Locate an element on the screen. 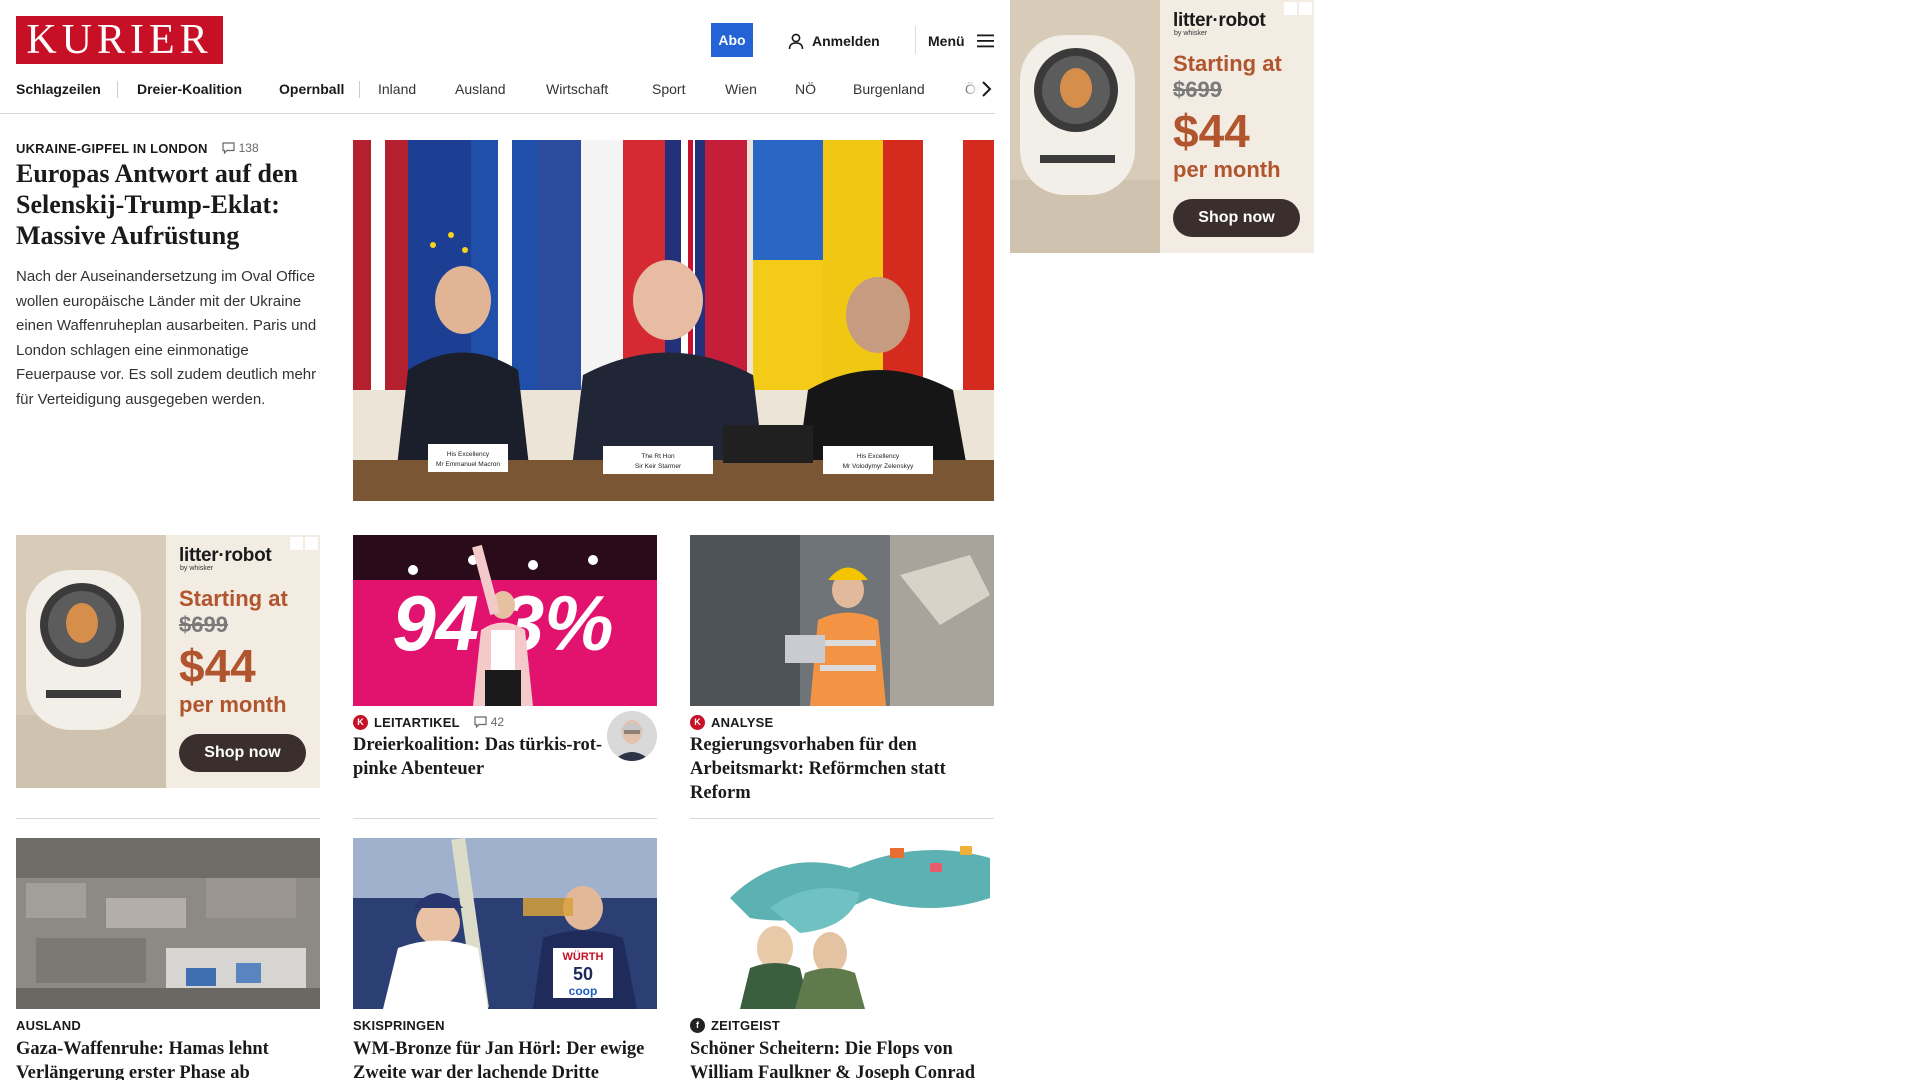 This screenshot has height=1080, width=1920. placard-zelenskyy-line1: His Excellency is located at coordinates (878, 456).